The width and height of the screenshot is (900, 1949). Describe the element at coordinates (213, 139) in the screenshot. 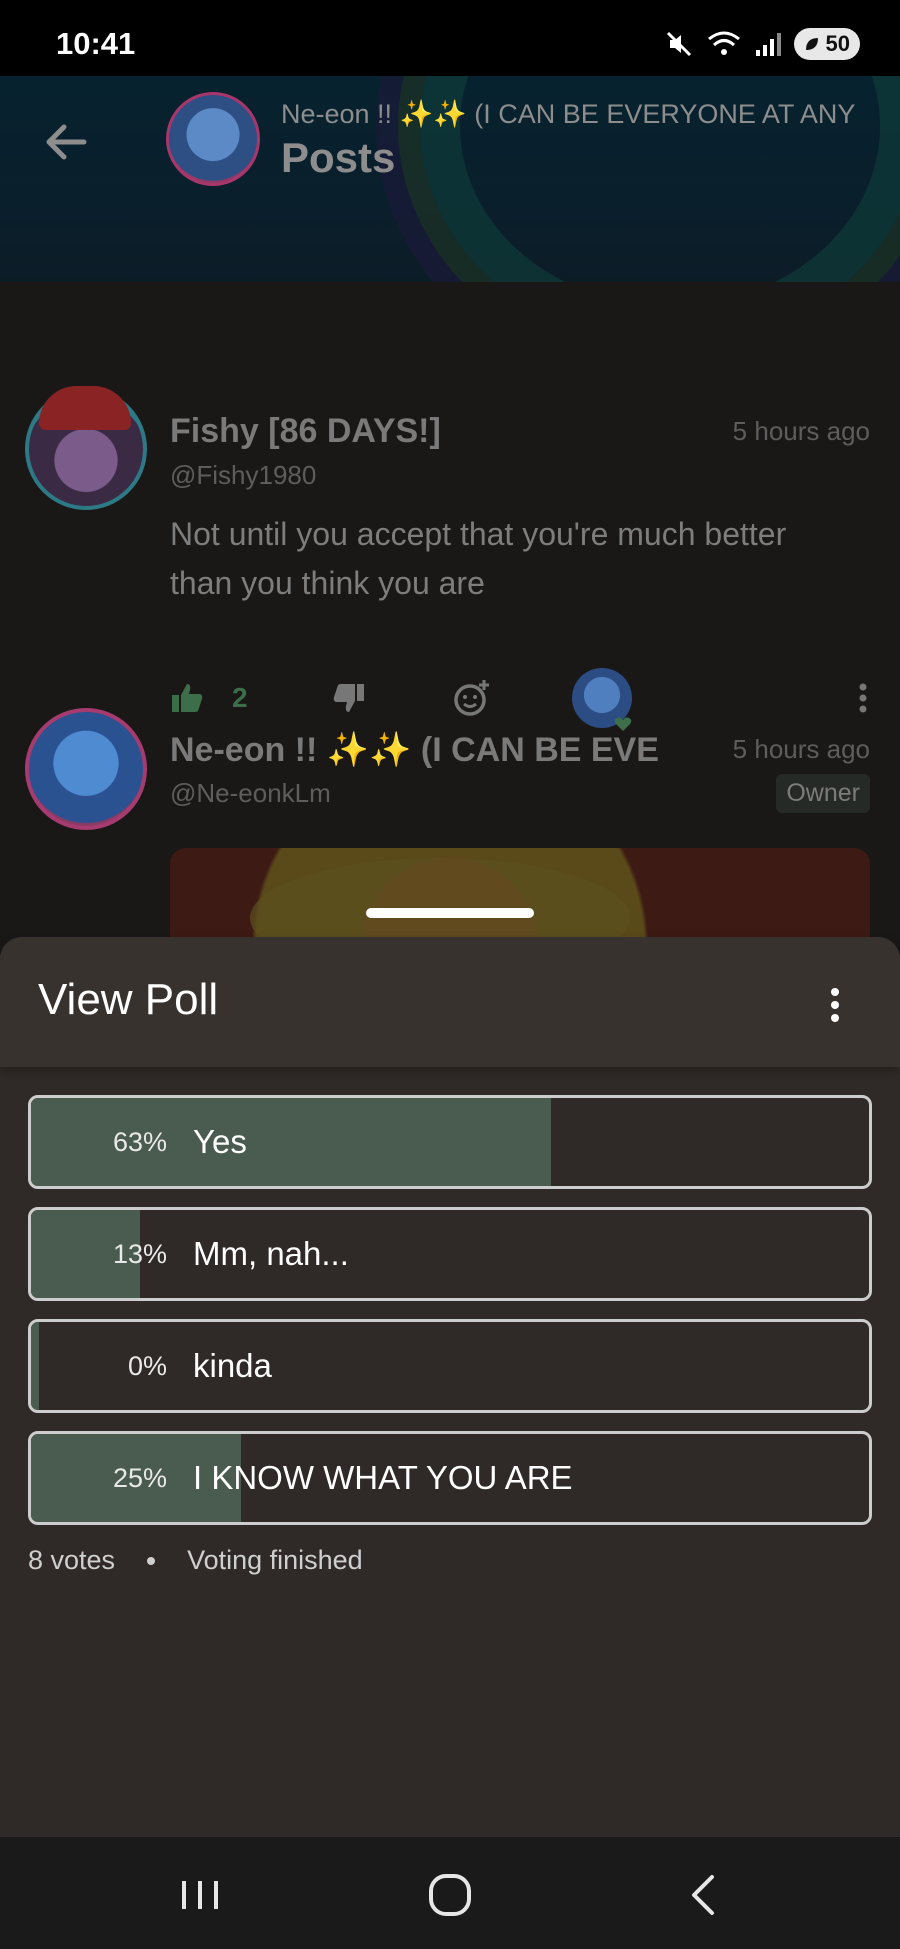

I see `community-avatar` at that location.